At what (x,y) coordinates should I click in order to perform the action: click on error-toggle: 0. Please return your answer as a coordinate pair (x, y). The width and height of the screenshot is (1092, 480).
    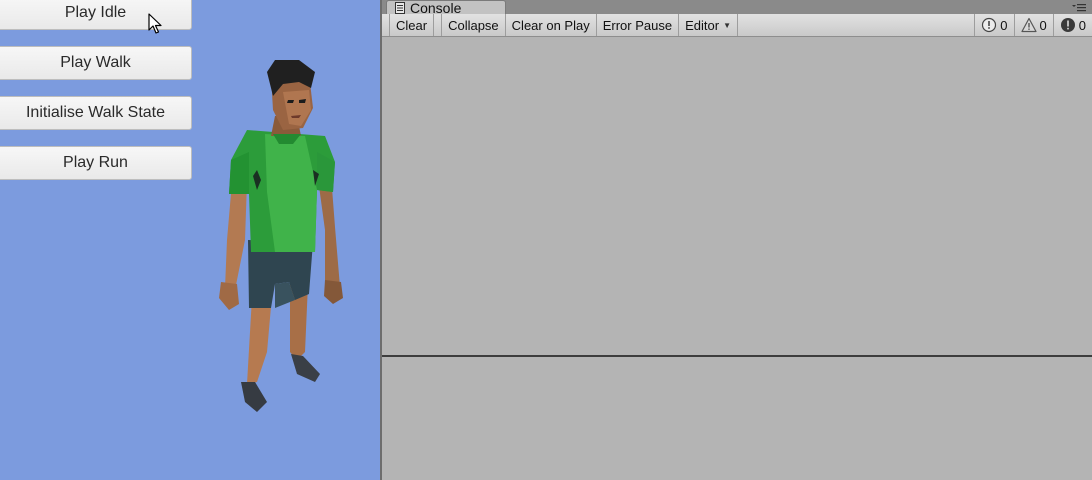
    Looking at the image, I should click on (1072, 25).